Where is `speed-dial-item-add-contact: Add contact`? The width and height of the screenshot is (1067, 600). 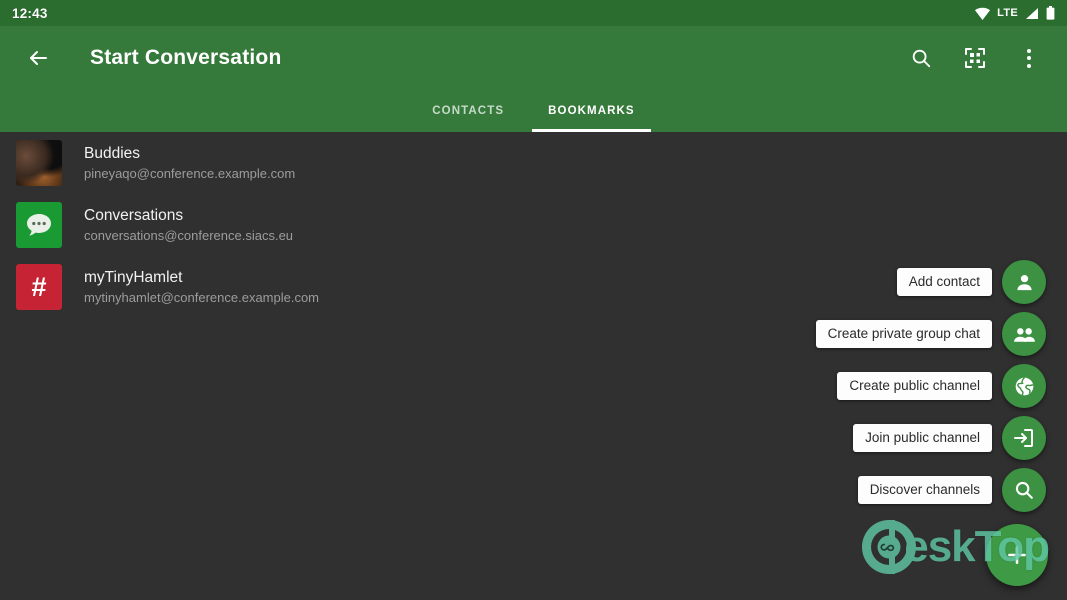 speed-dial-item-add-contact: Add contact is located at coordinates (971, 282).